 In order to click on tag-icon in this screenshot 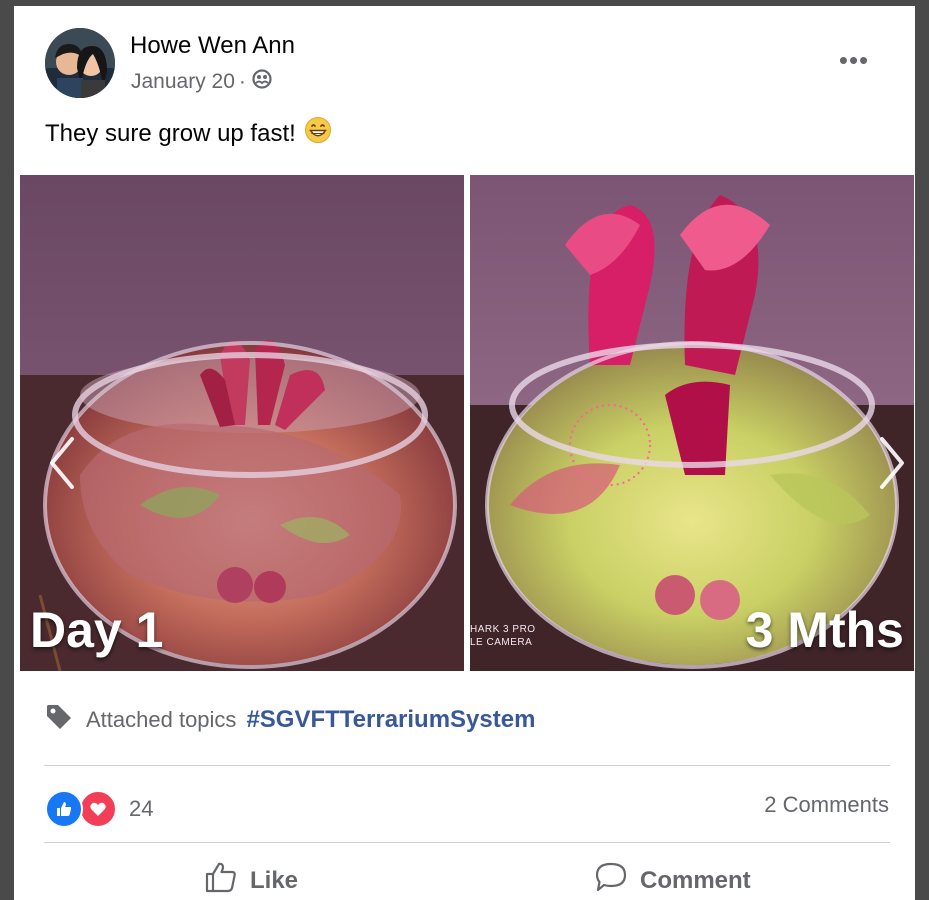, I will do `click(59, 720)`.